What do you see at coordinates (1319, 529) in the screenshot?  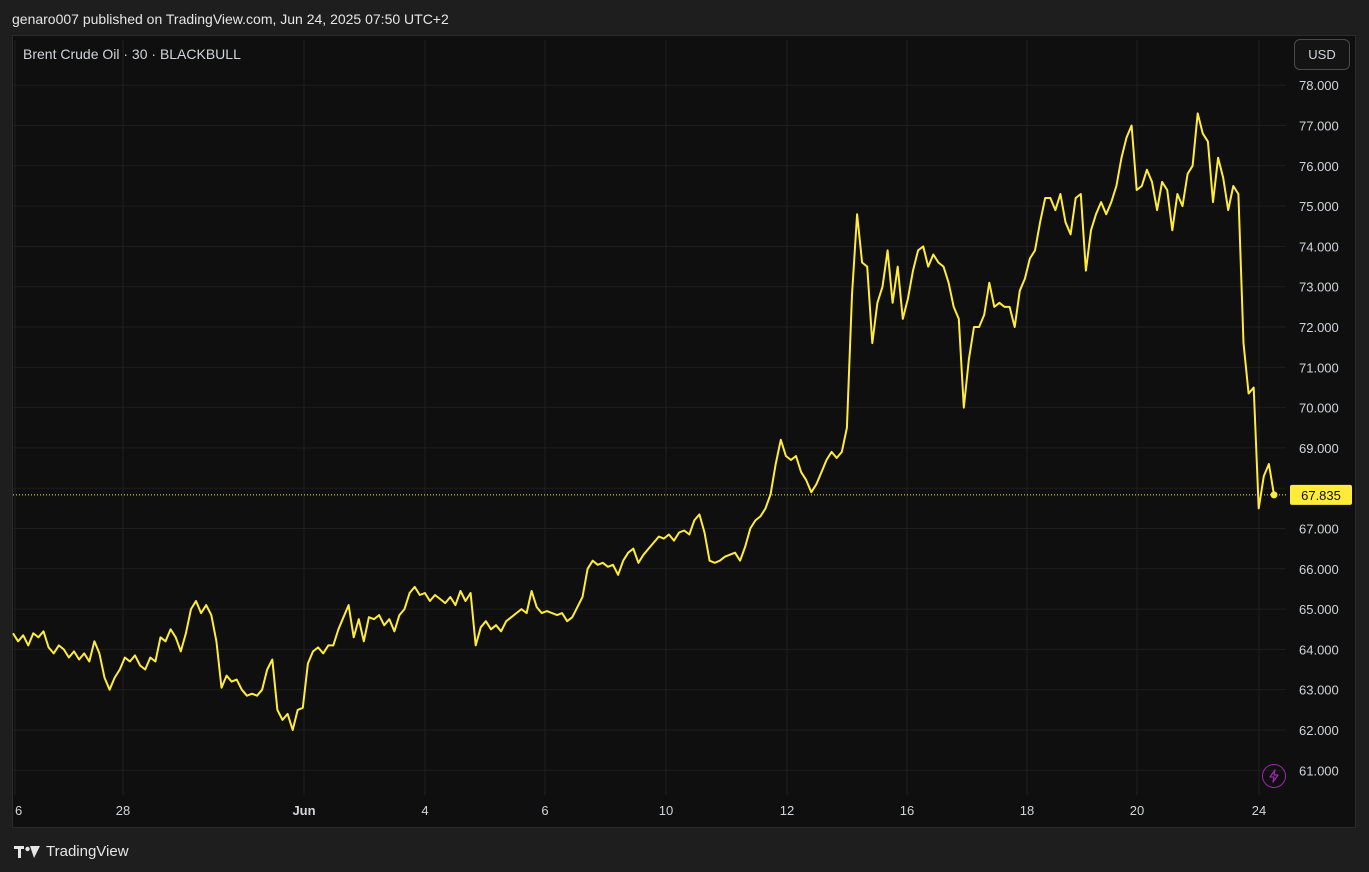 I see `y-tick-label: 67.000` at bounding box center [1319, 529].